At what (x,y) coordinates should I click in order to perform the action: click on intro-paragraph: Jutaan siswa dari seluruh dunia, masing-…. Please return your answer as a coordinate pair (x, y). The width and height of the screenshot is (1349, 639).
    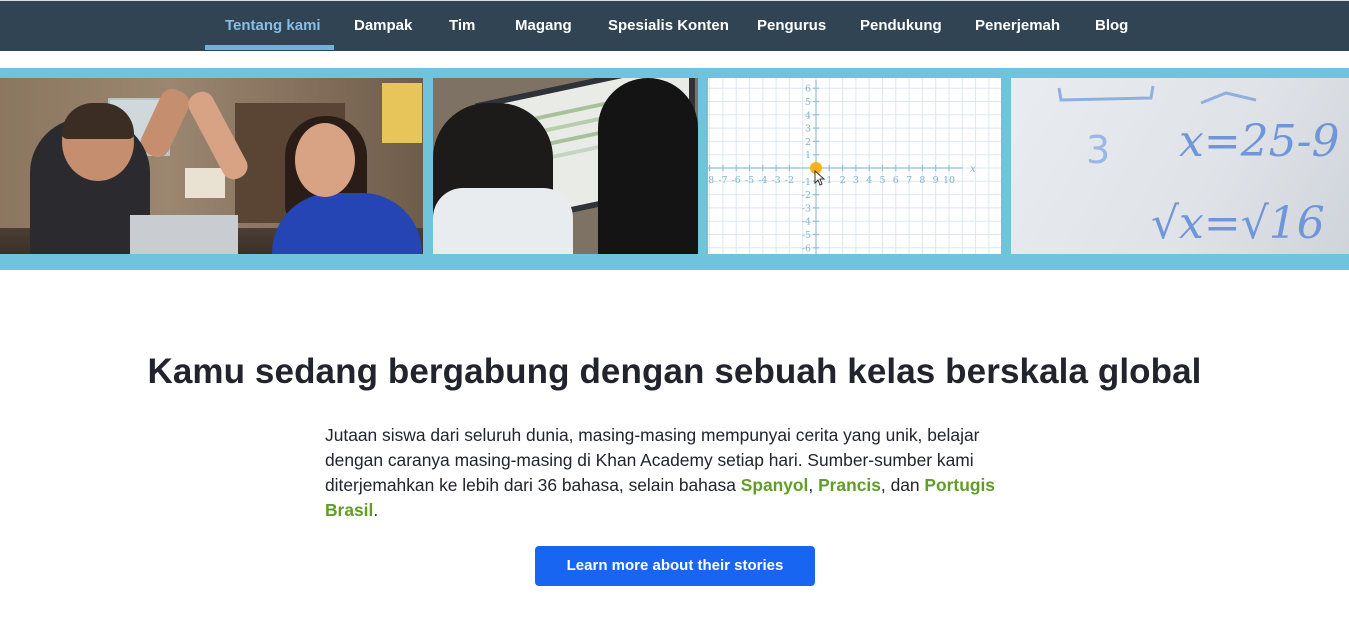
    Looking at the image, I should click on (665, 473).